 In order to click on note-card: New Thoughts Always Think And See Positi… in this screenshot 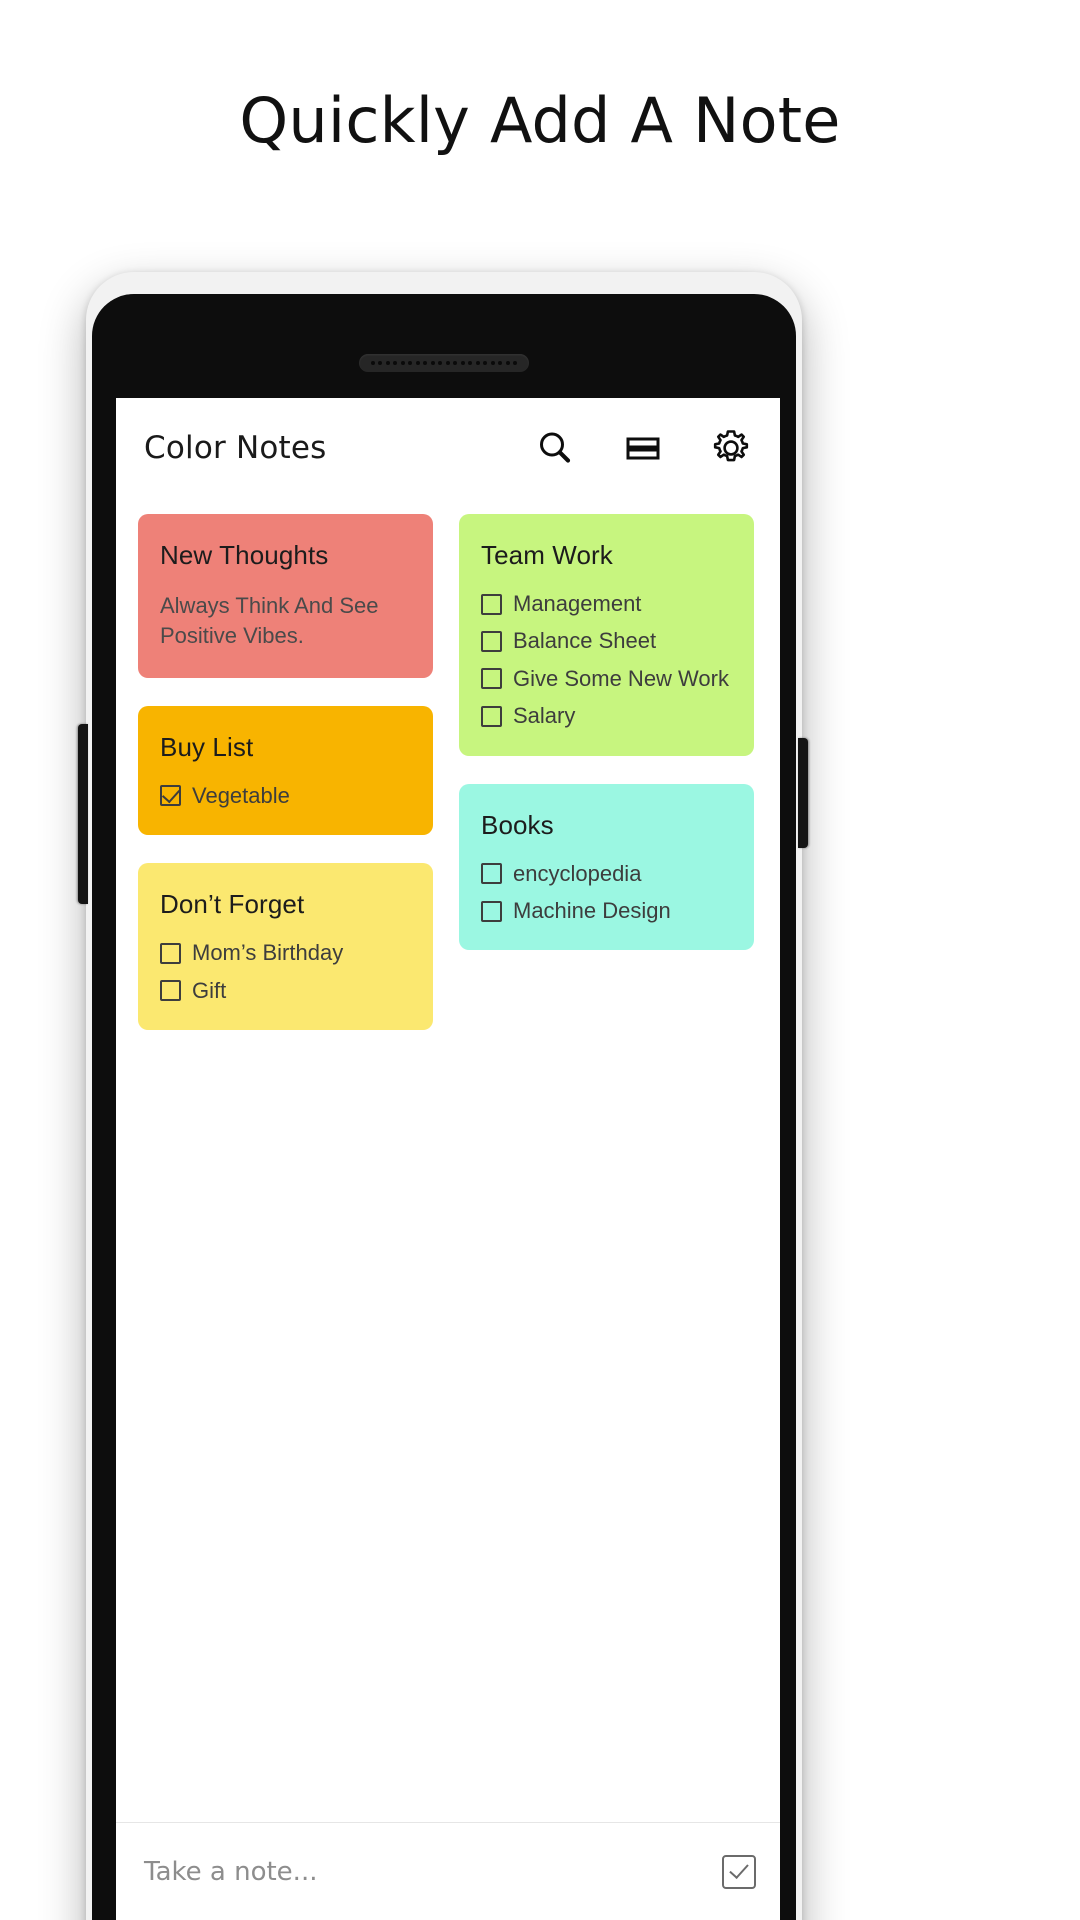, I will do `click(285, 596)`.